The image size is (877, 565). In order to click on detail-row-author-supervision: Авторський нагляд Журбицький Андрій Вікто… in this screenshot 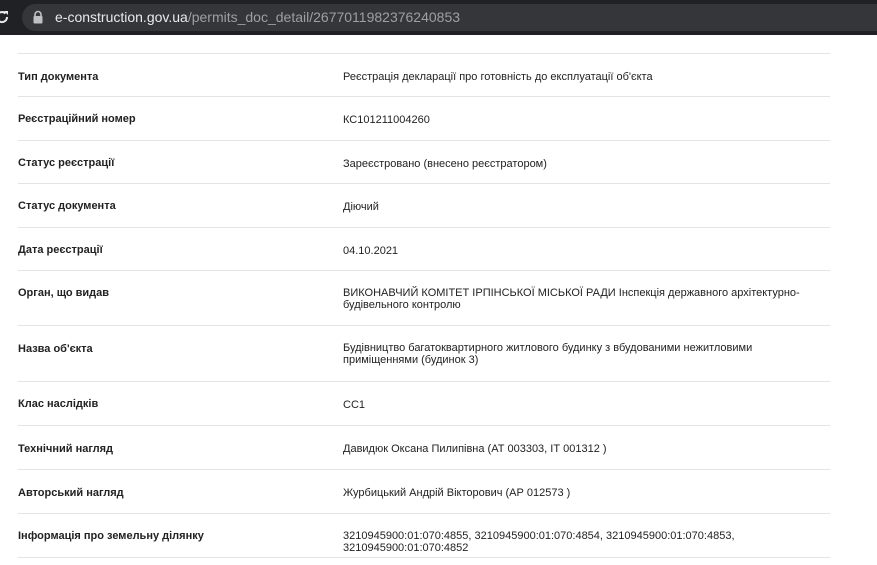, I will do `click(424, 492)`.